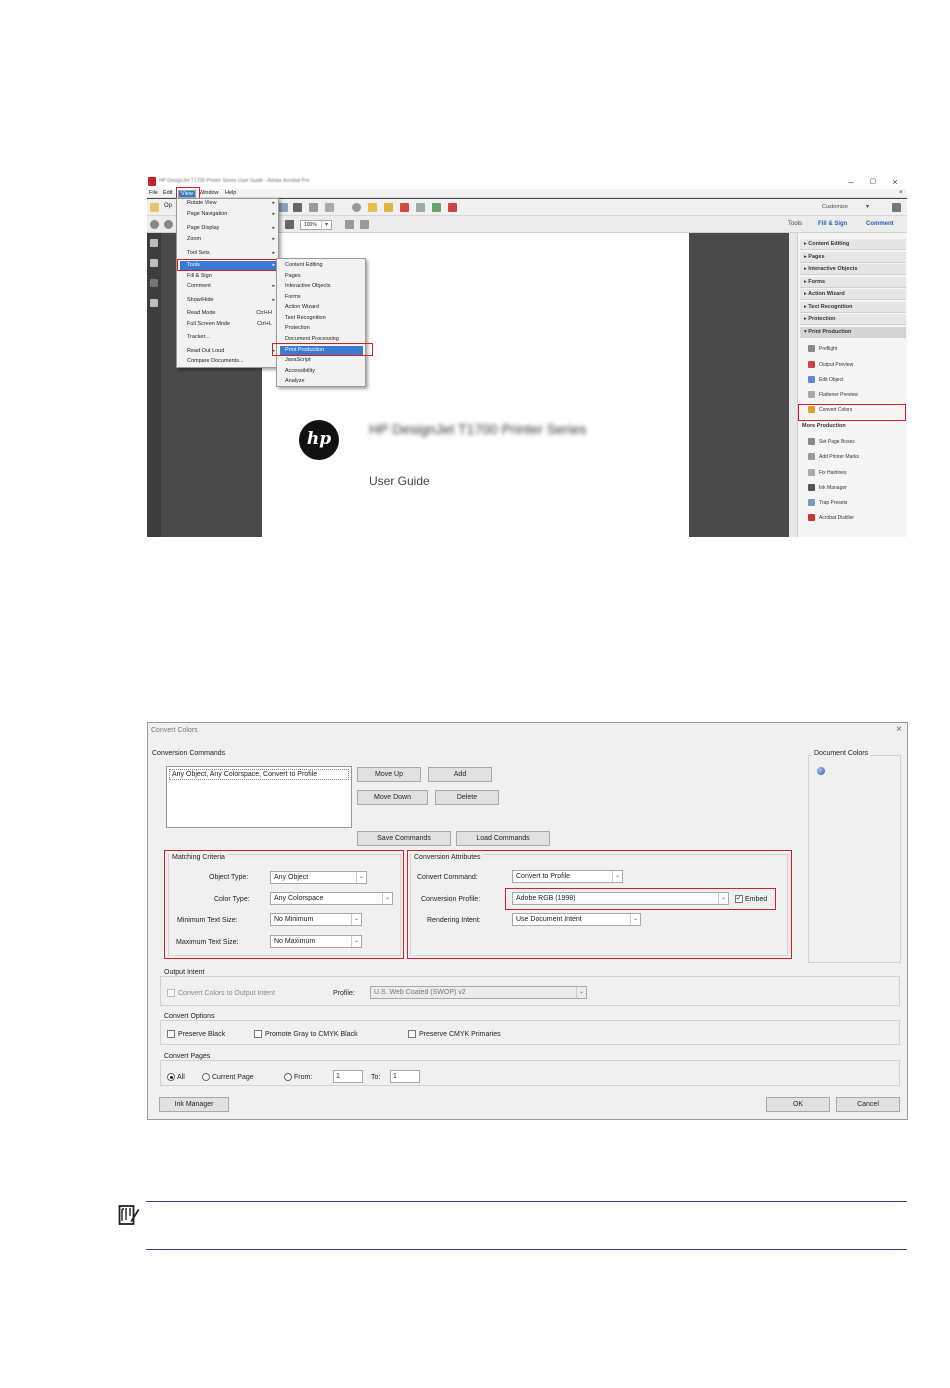 This screenshot has width=950, height=1388. Describe the element at coordinates (288, 1077) in the screenshot. I see `from-pages-radio` at that location.